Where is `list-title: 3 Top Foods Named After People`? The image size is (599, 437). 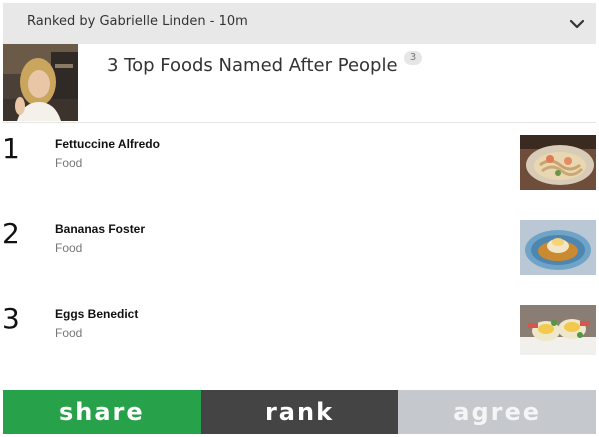
list-title: 3 Top Foods Named After People is located at coordinates (252, 65).